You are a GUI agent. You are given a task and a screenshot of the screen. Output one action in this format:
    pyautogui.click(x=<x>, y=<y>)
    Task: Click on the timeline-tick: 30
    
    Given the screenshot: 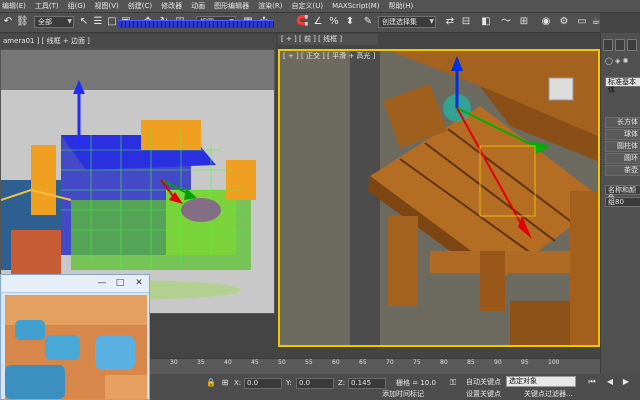 What is the action you would take?
    pyautogui.click(x=174, y=362)
    